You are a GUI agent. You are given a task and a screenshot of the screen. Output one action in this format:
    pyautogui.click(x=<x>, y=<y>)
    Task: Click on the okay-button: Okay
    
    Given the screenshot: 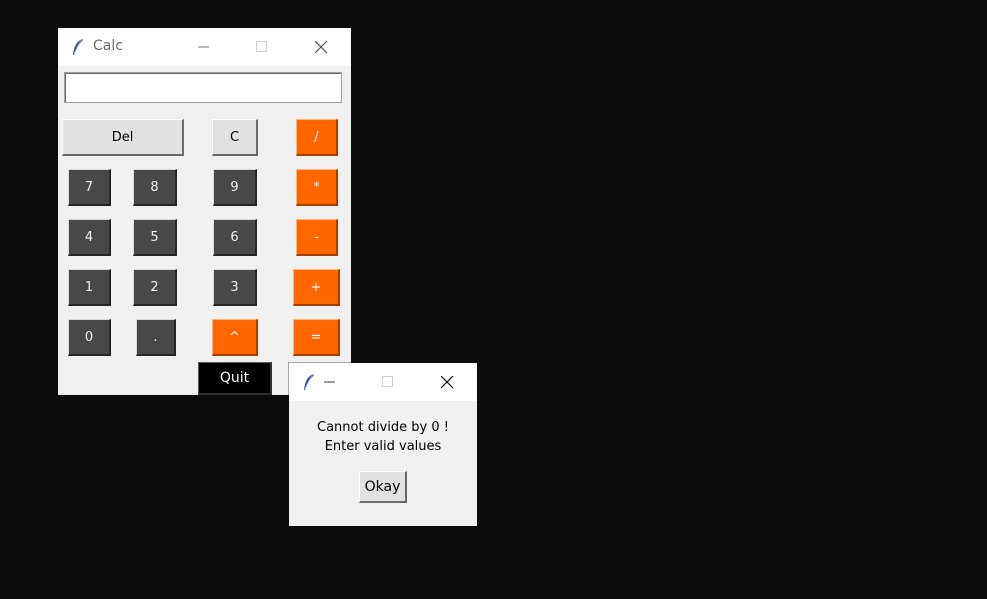 What is the action you would take?
    pyautogui.click(x=383, y=487)
    